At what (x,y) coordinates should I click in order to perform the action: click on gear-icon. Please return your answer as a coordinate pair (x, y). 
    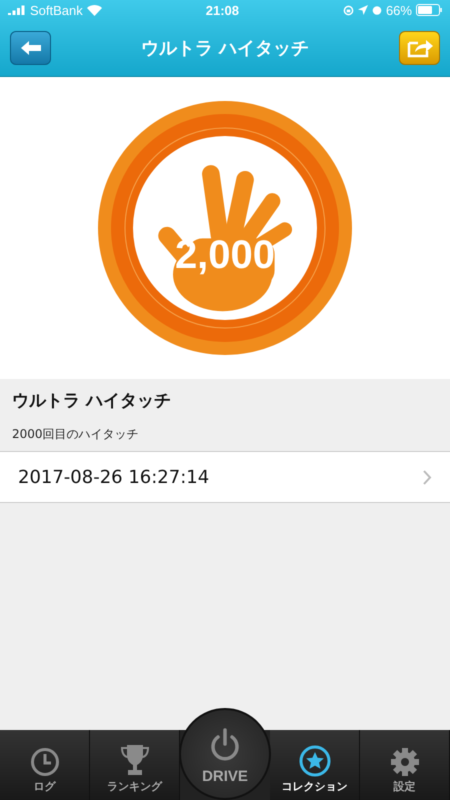
    Looking at the image, I should click on (405, 762).